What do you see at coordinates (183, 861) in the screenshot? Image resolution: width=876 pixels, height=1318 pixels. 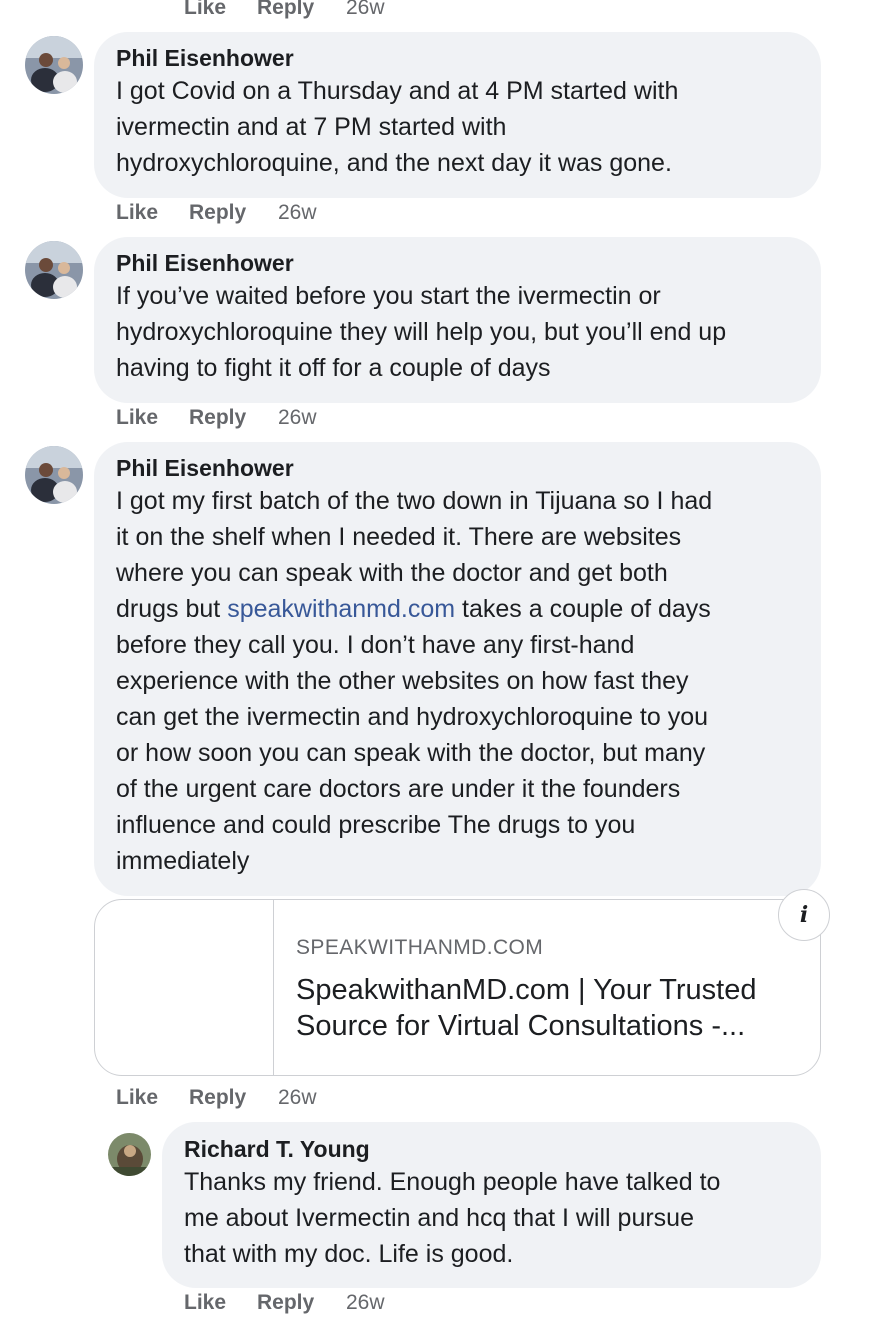 I see `comment-line: immediately` at bounding box center [183, 861].